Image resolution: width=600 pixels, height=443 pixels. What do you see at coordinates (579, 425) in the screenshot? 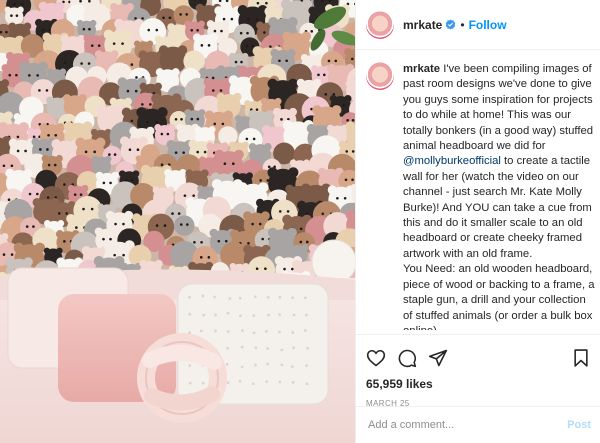
I see `post-comment-button: Post` at bounding box center [579, 425].